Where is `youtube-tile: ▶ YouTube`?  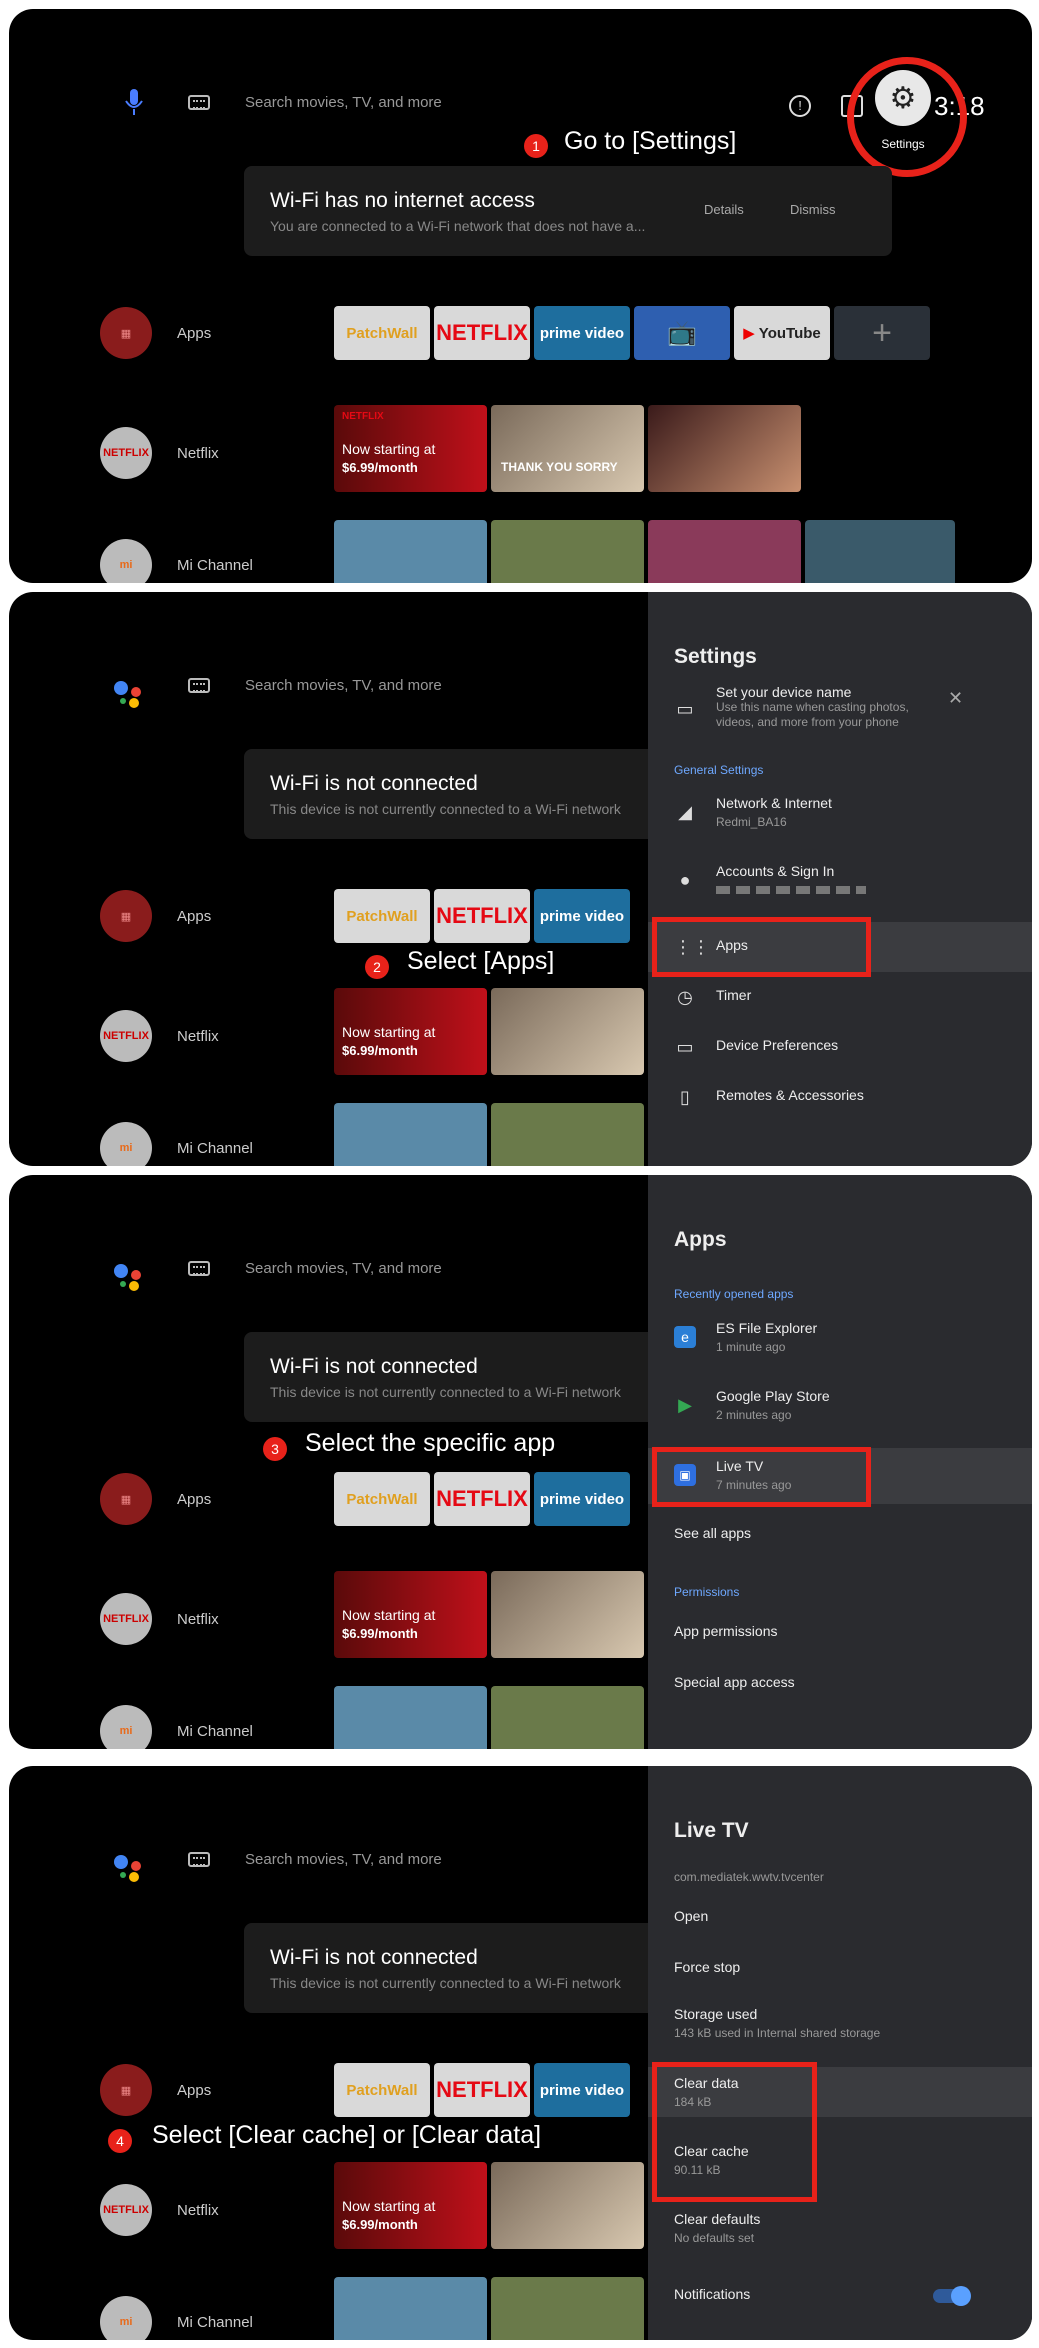 youtube-tile: ▶ YouTube is located at coordinates (782, 333).